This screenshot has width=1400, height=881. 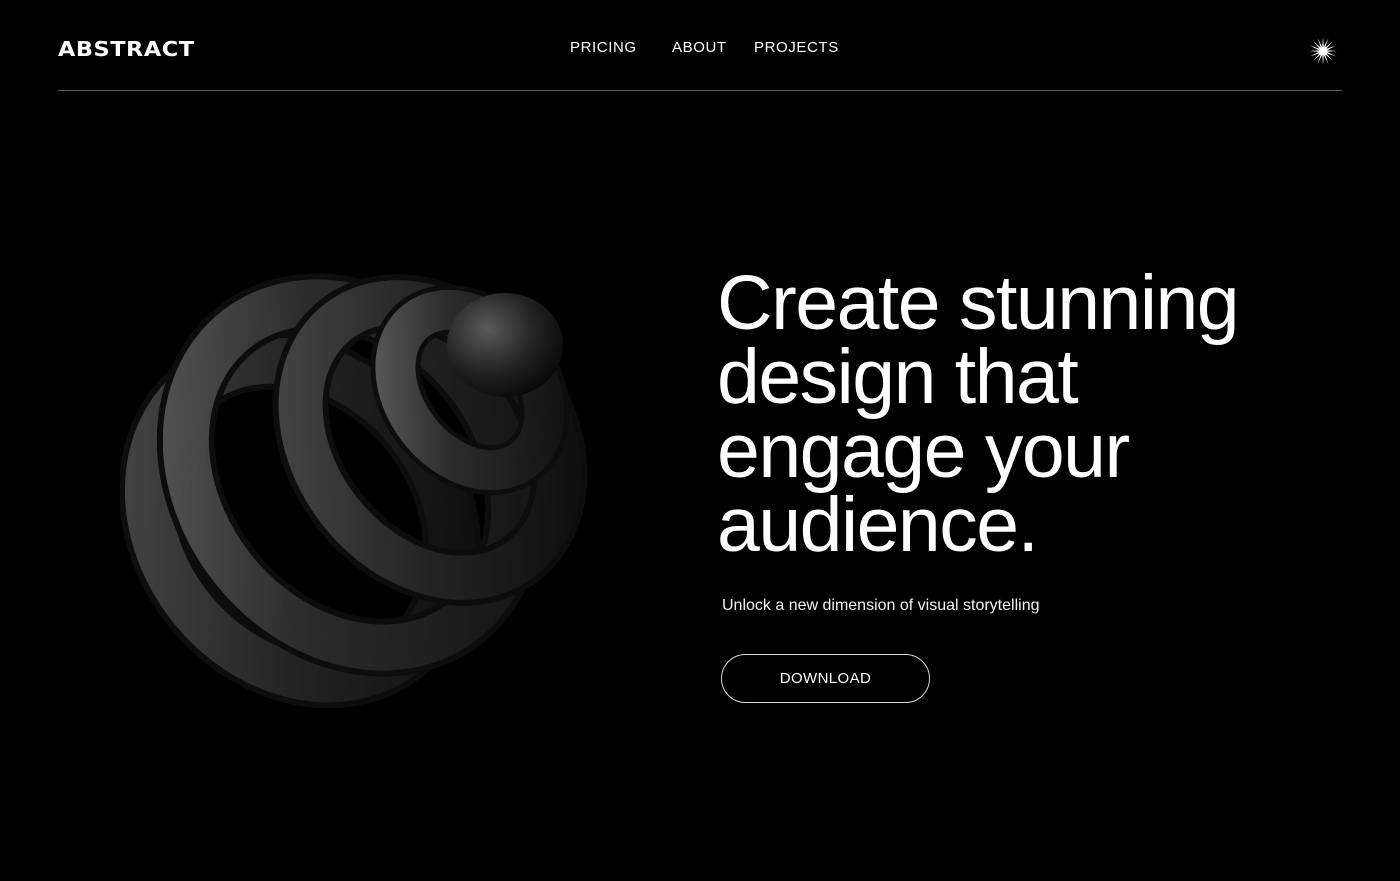 I want to click on headline-line: audience., so click(x=878, y=525).